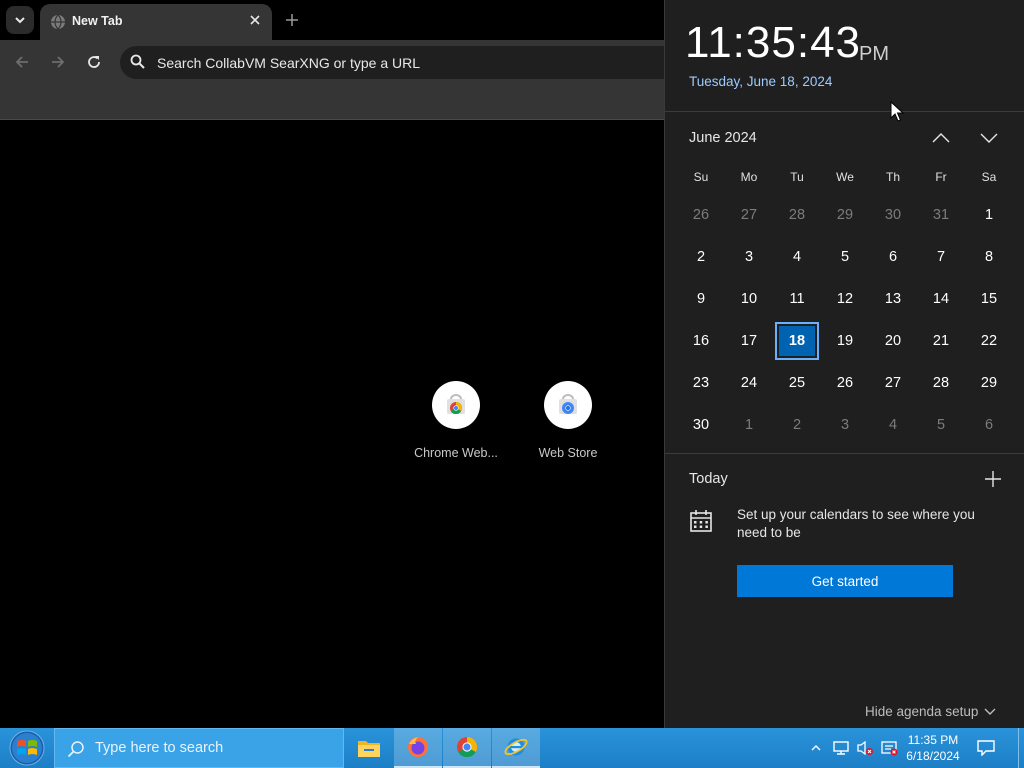  Describe the element at coordinates (845, 581) in the screenshot. I see `get-started-button: Get started` at that location.